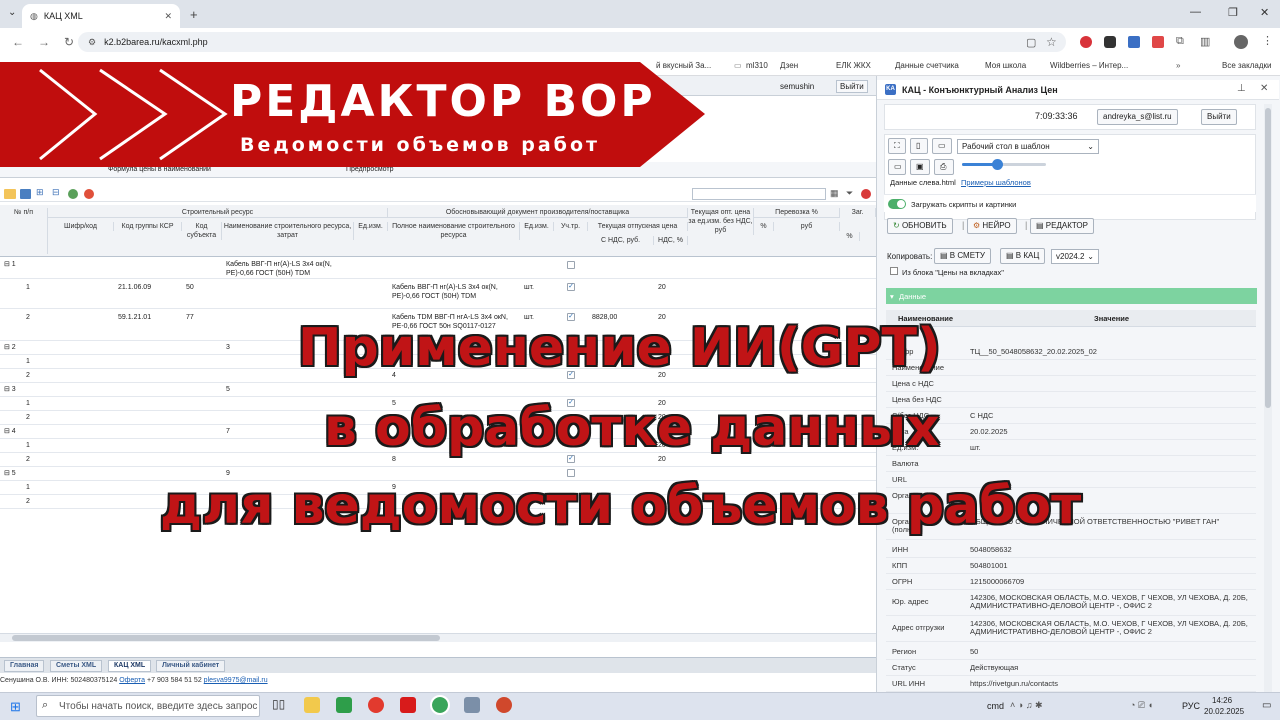 The width and height of the screenshot is (1280, 720). What do you see at coordinates (10, 194) in the screenshot?
I see `open-folder-icon` at bounding box center [10, 194].